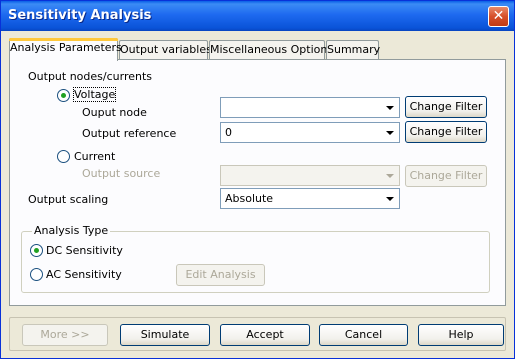 This screenshot has width=515, height=359. I want to click on output-nodes-label: Output nodes/currents, so click(90, 76).